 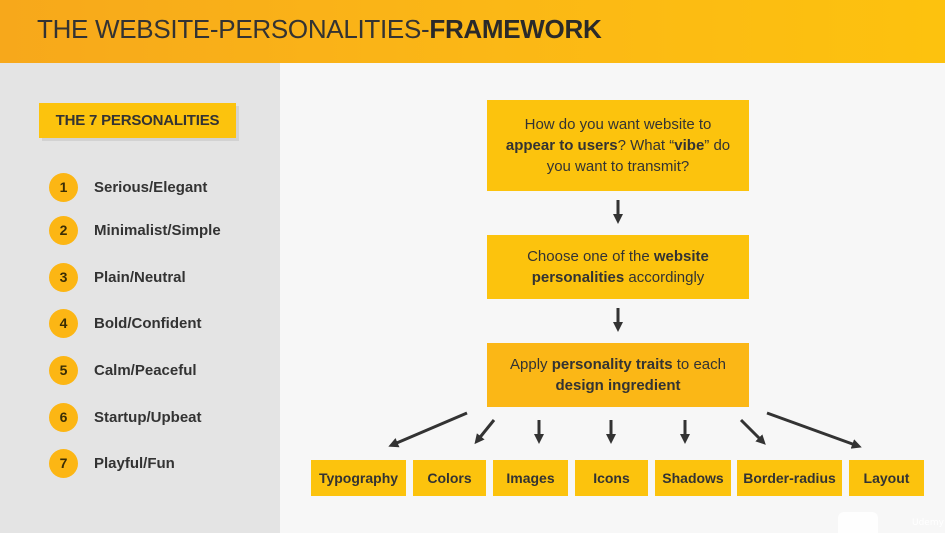 What do you see at coordinates (618, 385) in the screenshot?
I see `flow-text-bold: design ingredient` at bounding box center [618, 385].